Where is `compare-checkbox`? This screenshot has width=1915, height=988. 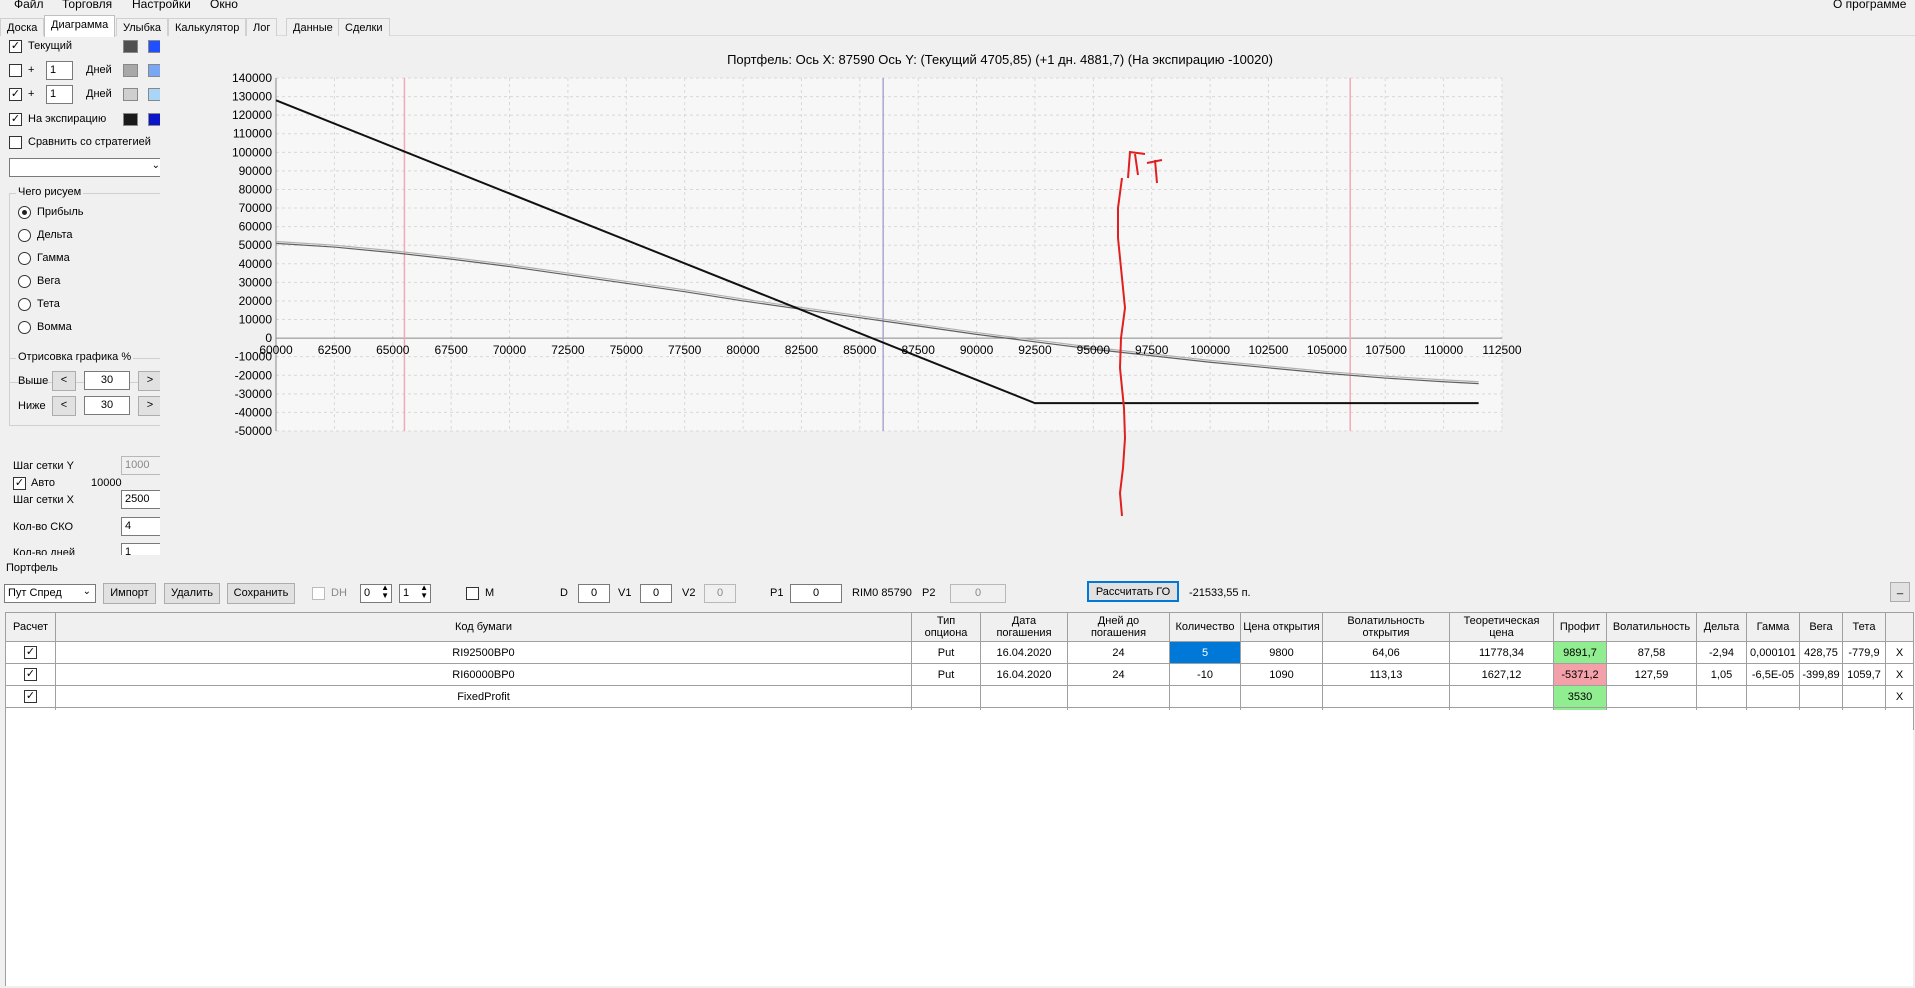 compare-checkbox is located at coordinates (15, 142).